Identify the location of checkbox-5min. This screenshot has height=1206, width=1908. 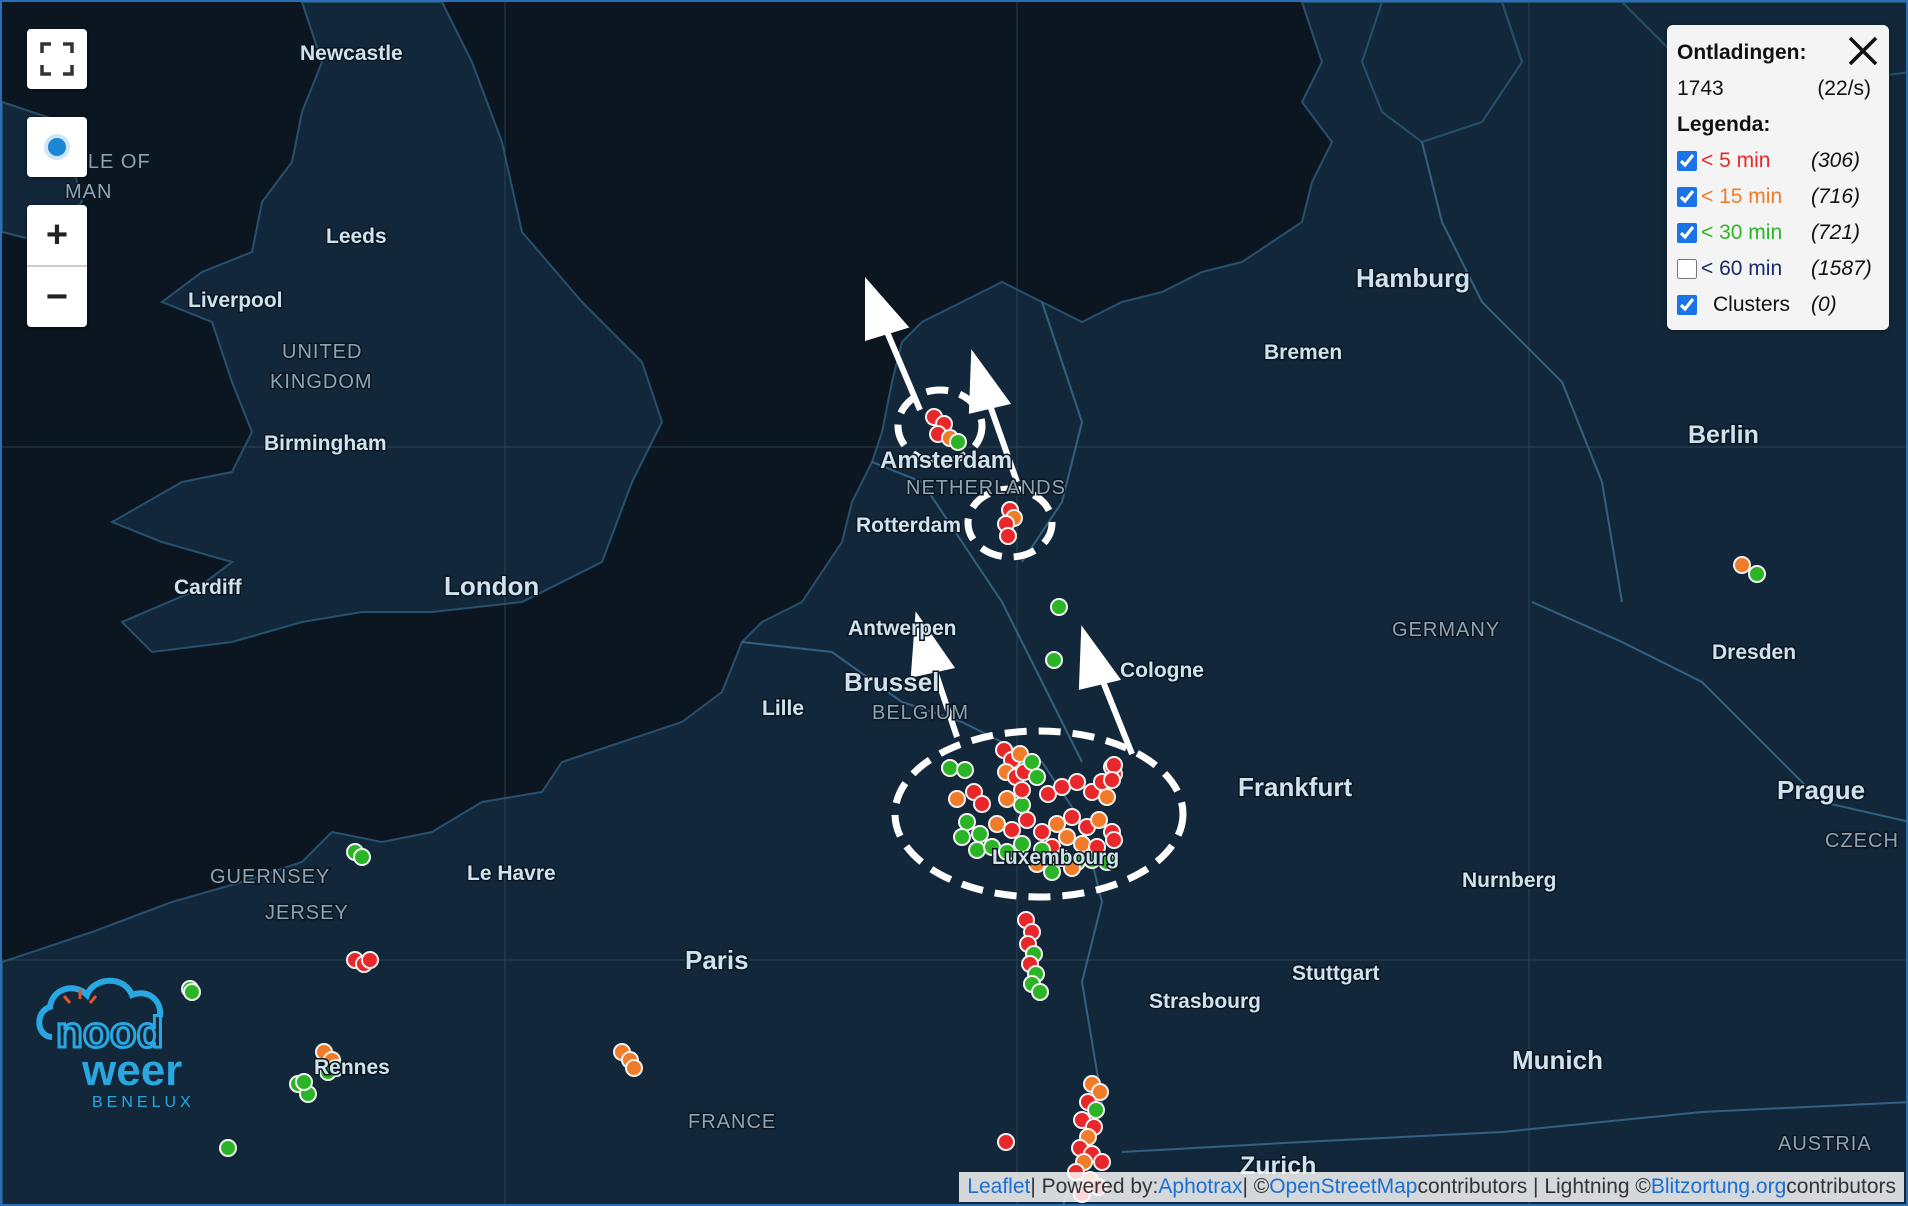
(1687, 161).